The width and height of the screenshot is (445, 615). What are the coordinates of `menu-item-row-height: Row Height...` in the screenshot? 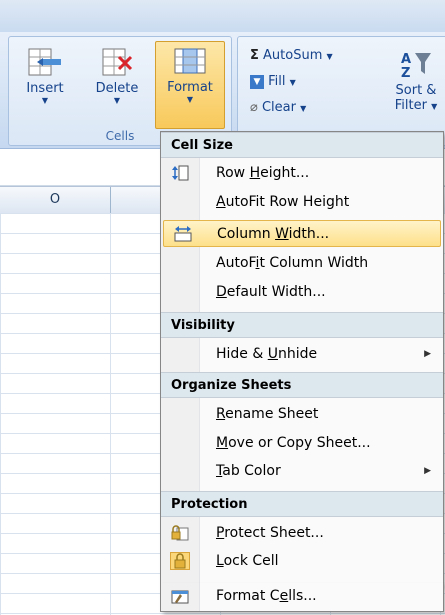 It's located at (302, 173).